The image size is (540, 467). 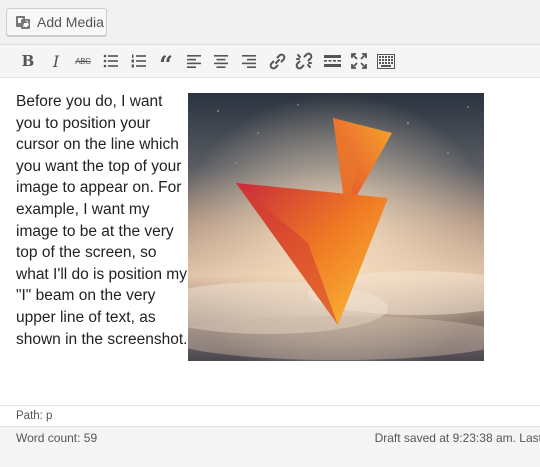 I want to click on align-right-button, so click(x=249, y=61).